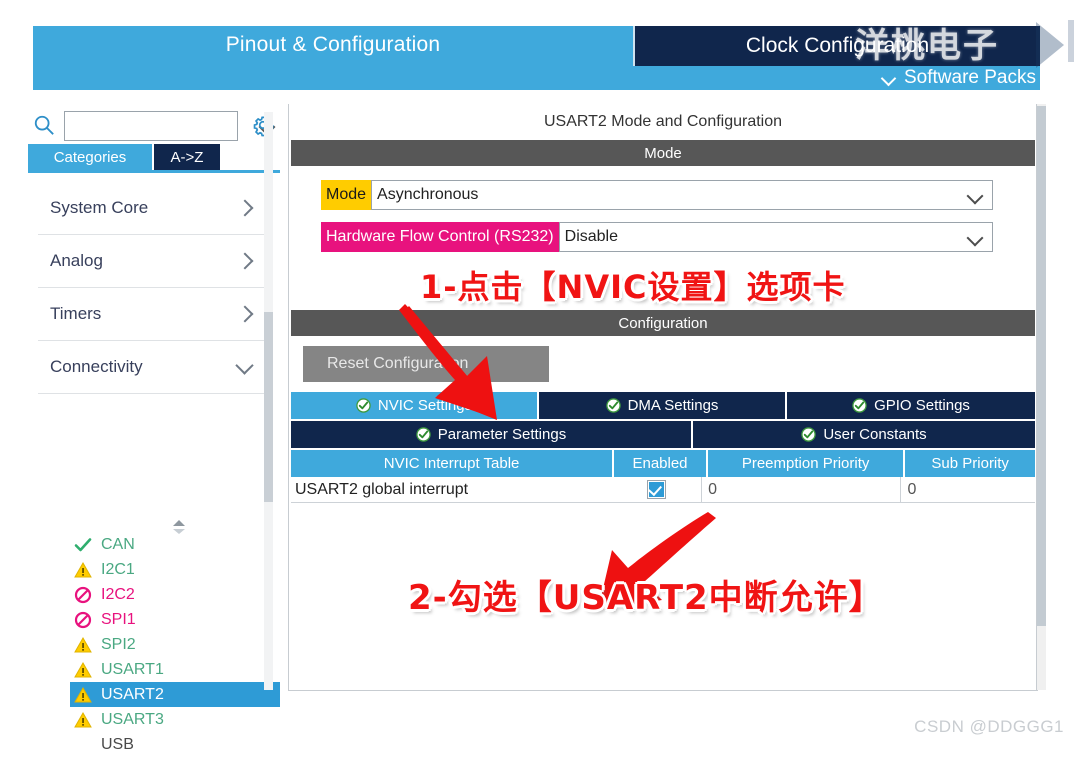 This screenshot has width=1080, height=757. I want to click on category-list: System Core Analog Timers Connectivity, so click(154, 288).